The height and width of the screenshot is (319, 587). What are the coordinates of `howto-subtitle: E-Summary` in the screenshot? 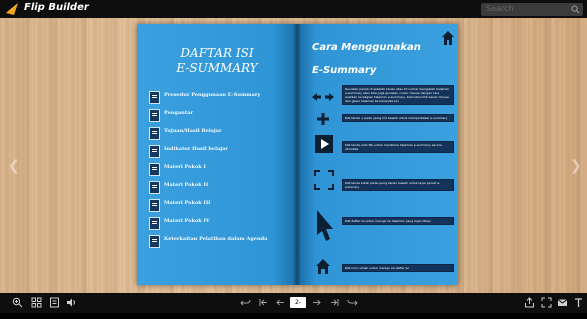 It's located at (344, 70).